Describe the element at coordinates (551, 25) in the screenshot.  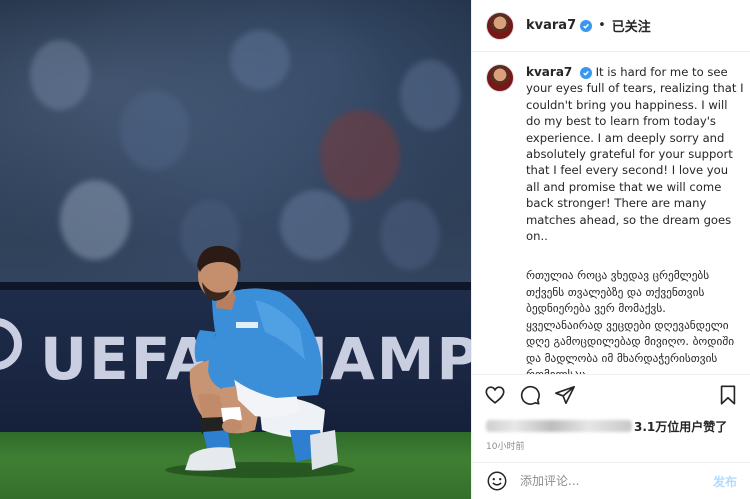
I see `username-link: kvara7` at that location.